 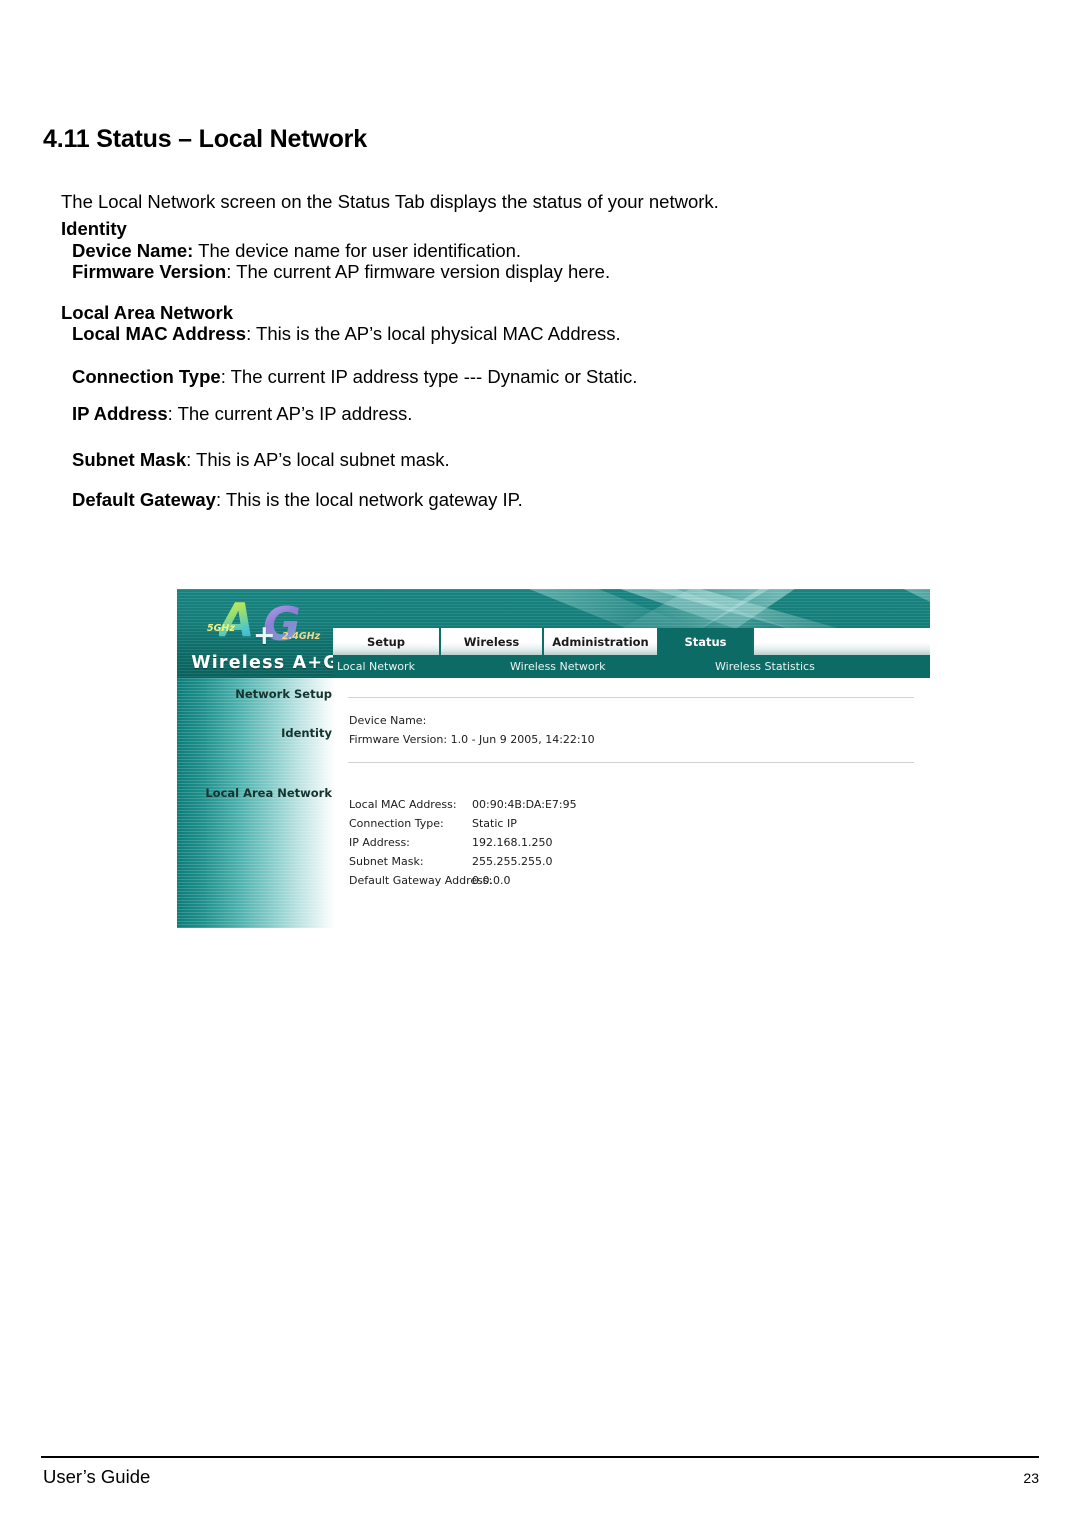 What do you see at coordinates (369, 499) in the screenshot?
I see `definition-description: : This is the local network gateway IP.` at bounding box center [369, 499].